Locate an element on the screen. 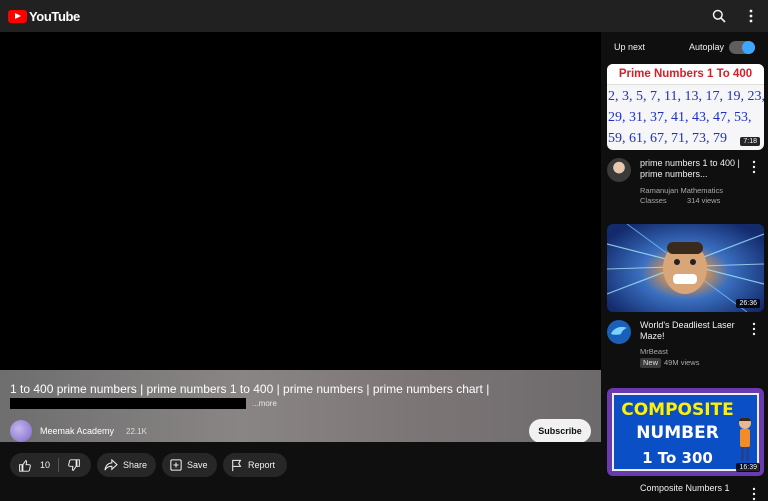 The image size is (768, 501). autoplay-toggle is located at coordinates (742, 47).